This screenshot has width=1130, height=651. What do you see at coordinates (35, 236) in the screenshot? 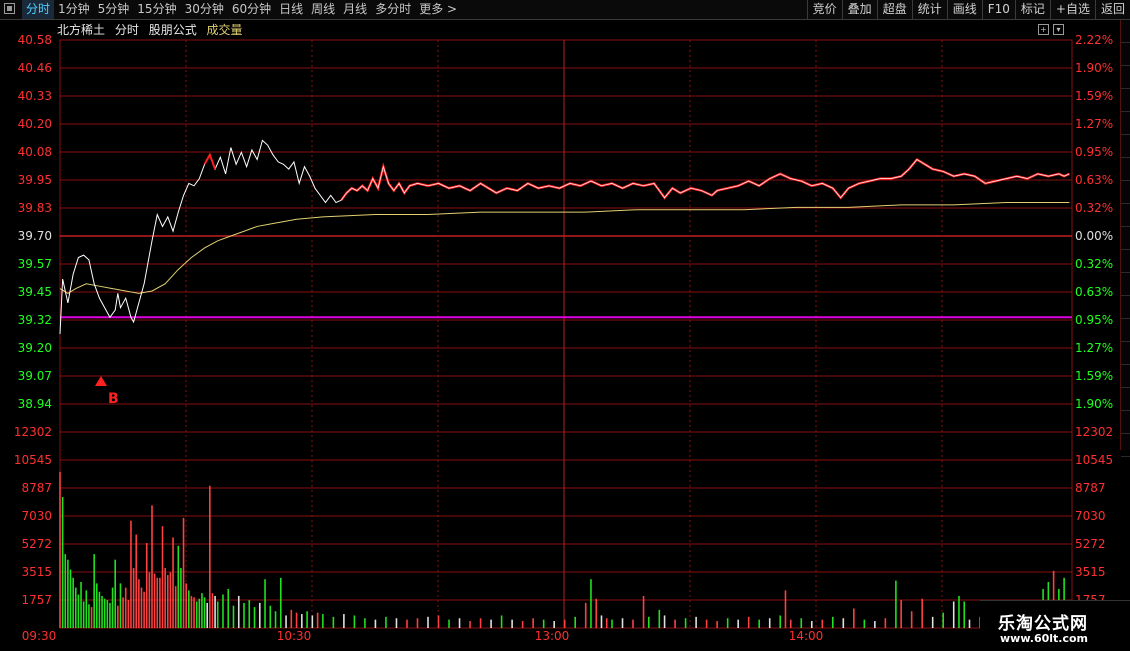
I see `price-axis-label: 39.70` at bounding box center [35, 236].